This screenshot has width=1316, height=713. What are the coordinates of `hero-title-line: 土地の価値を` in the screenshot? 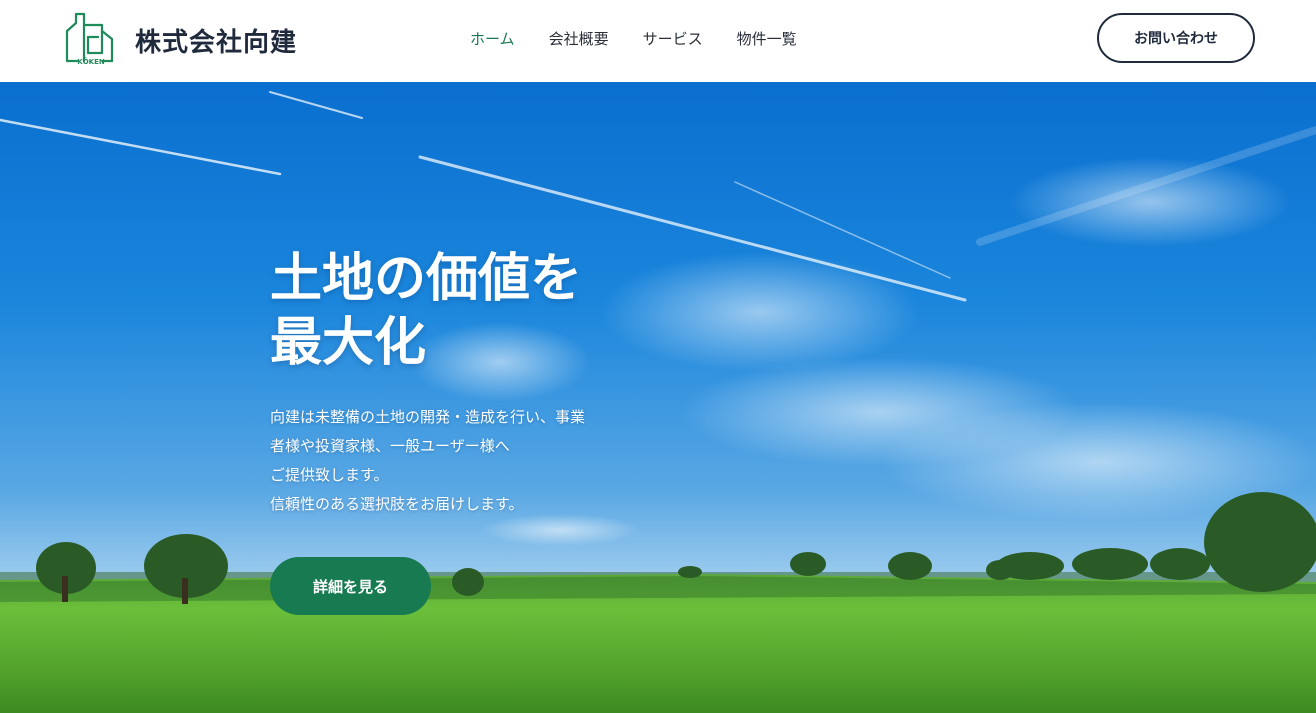 It's located at (426, 279).